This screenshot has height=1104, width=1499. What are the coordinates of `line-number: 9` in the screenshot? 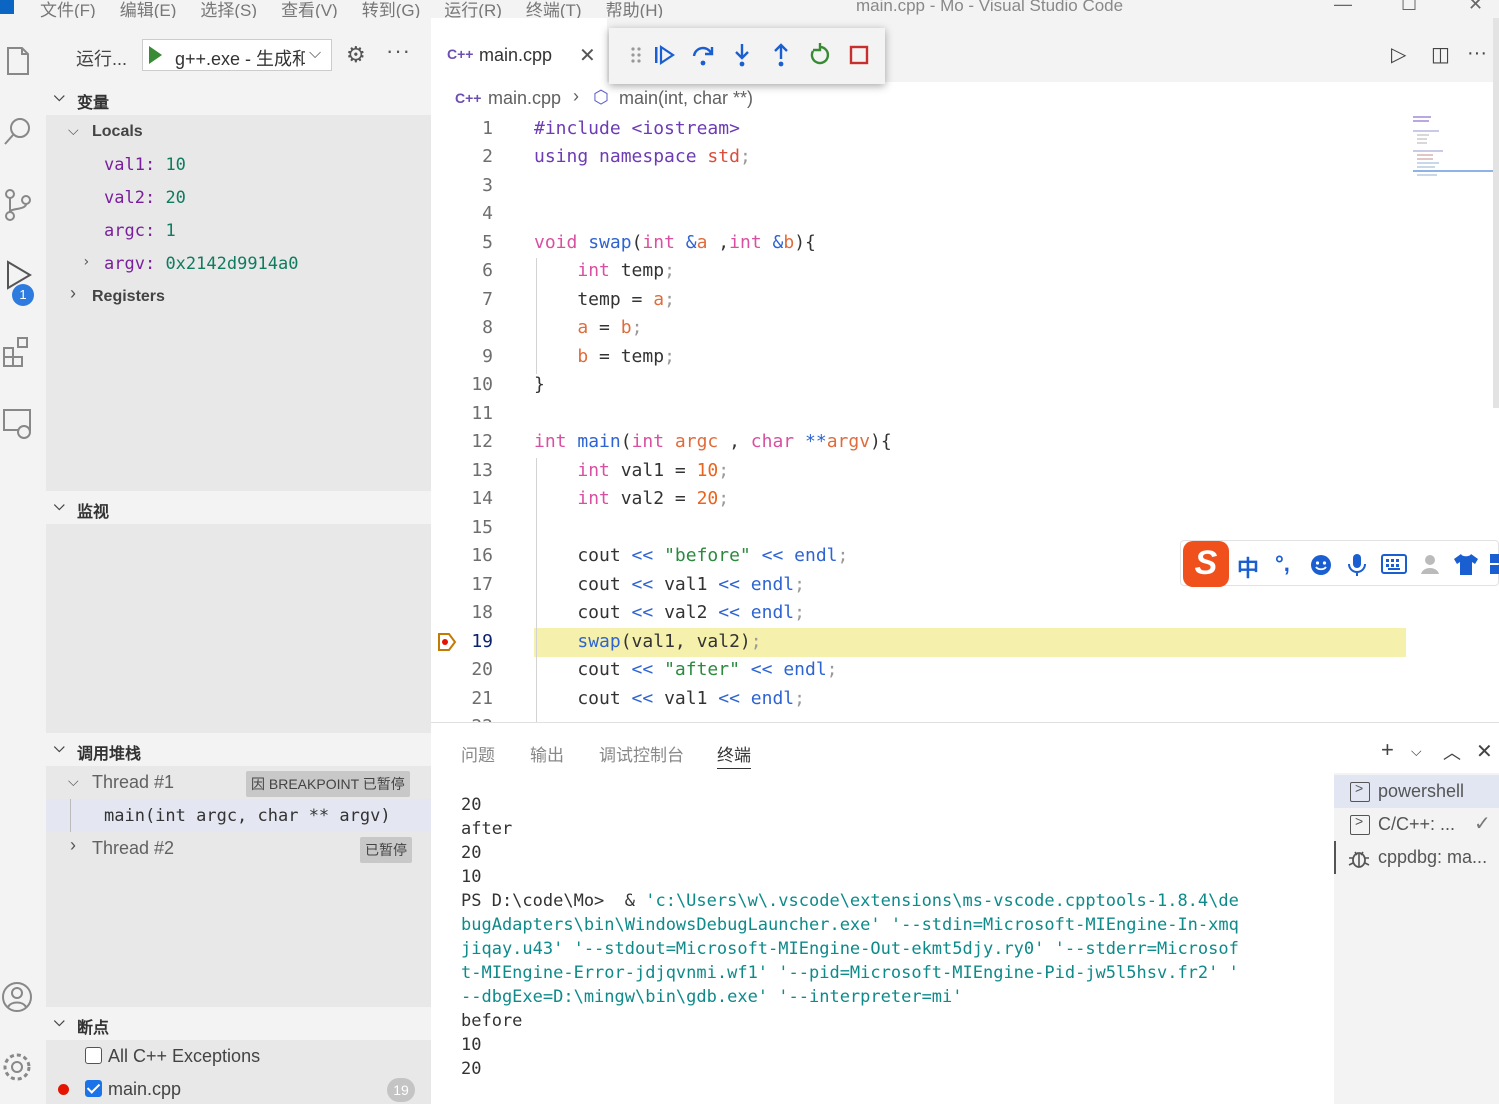 It's located at (462, 356).